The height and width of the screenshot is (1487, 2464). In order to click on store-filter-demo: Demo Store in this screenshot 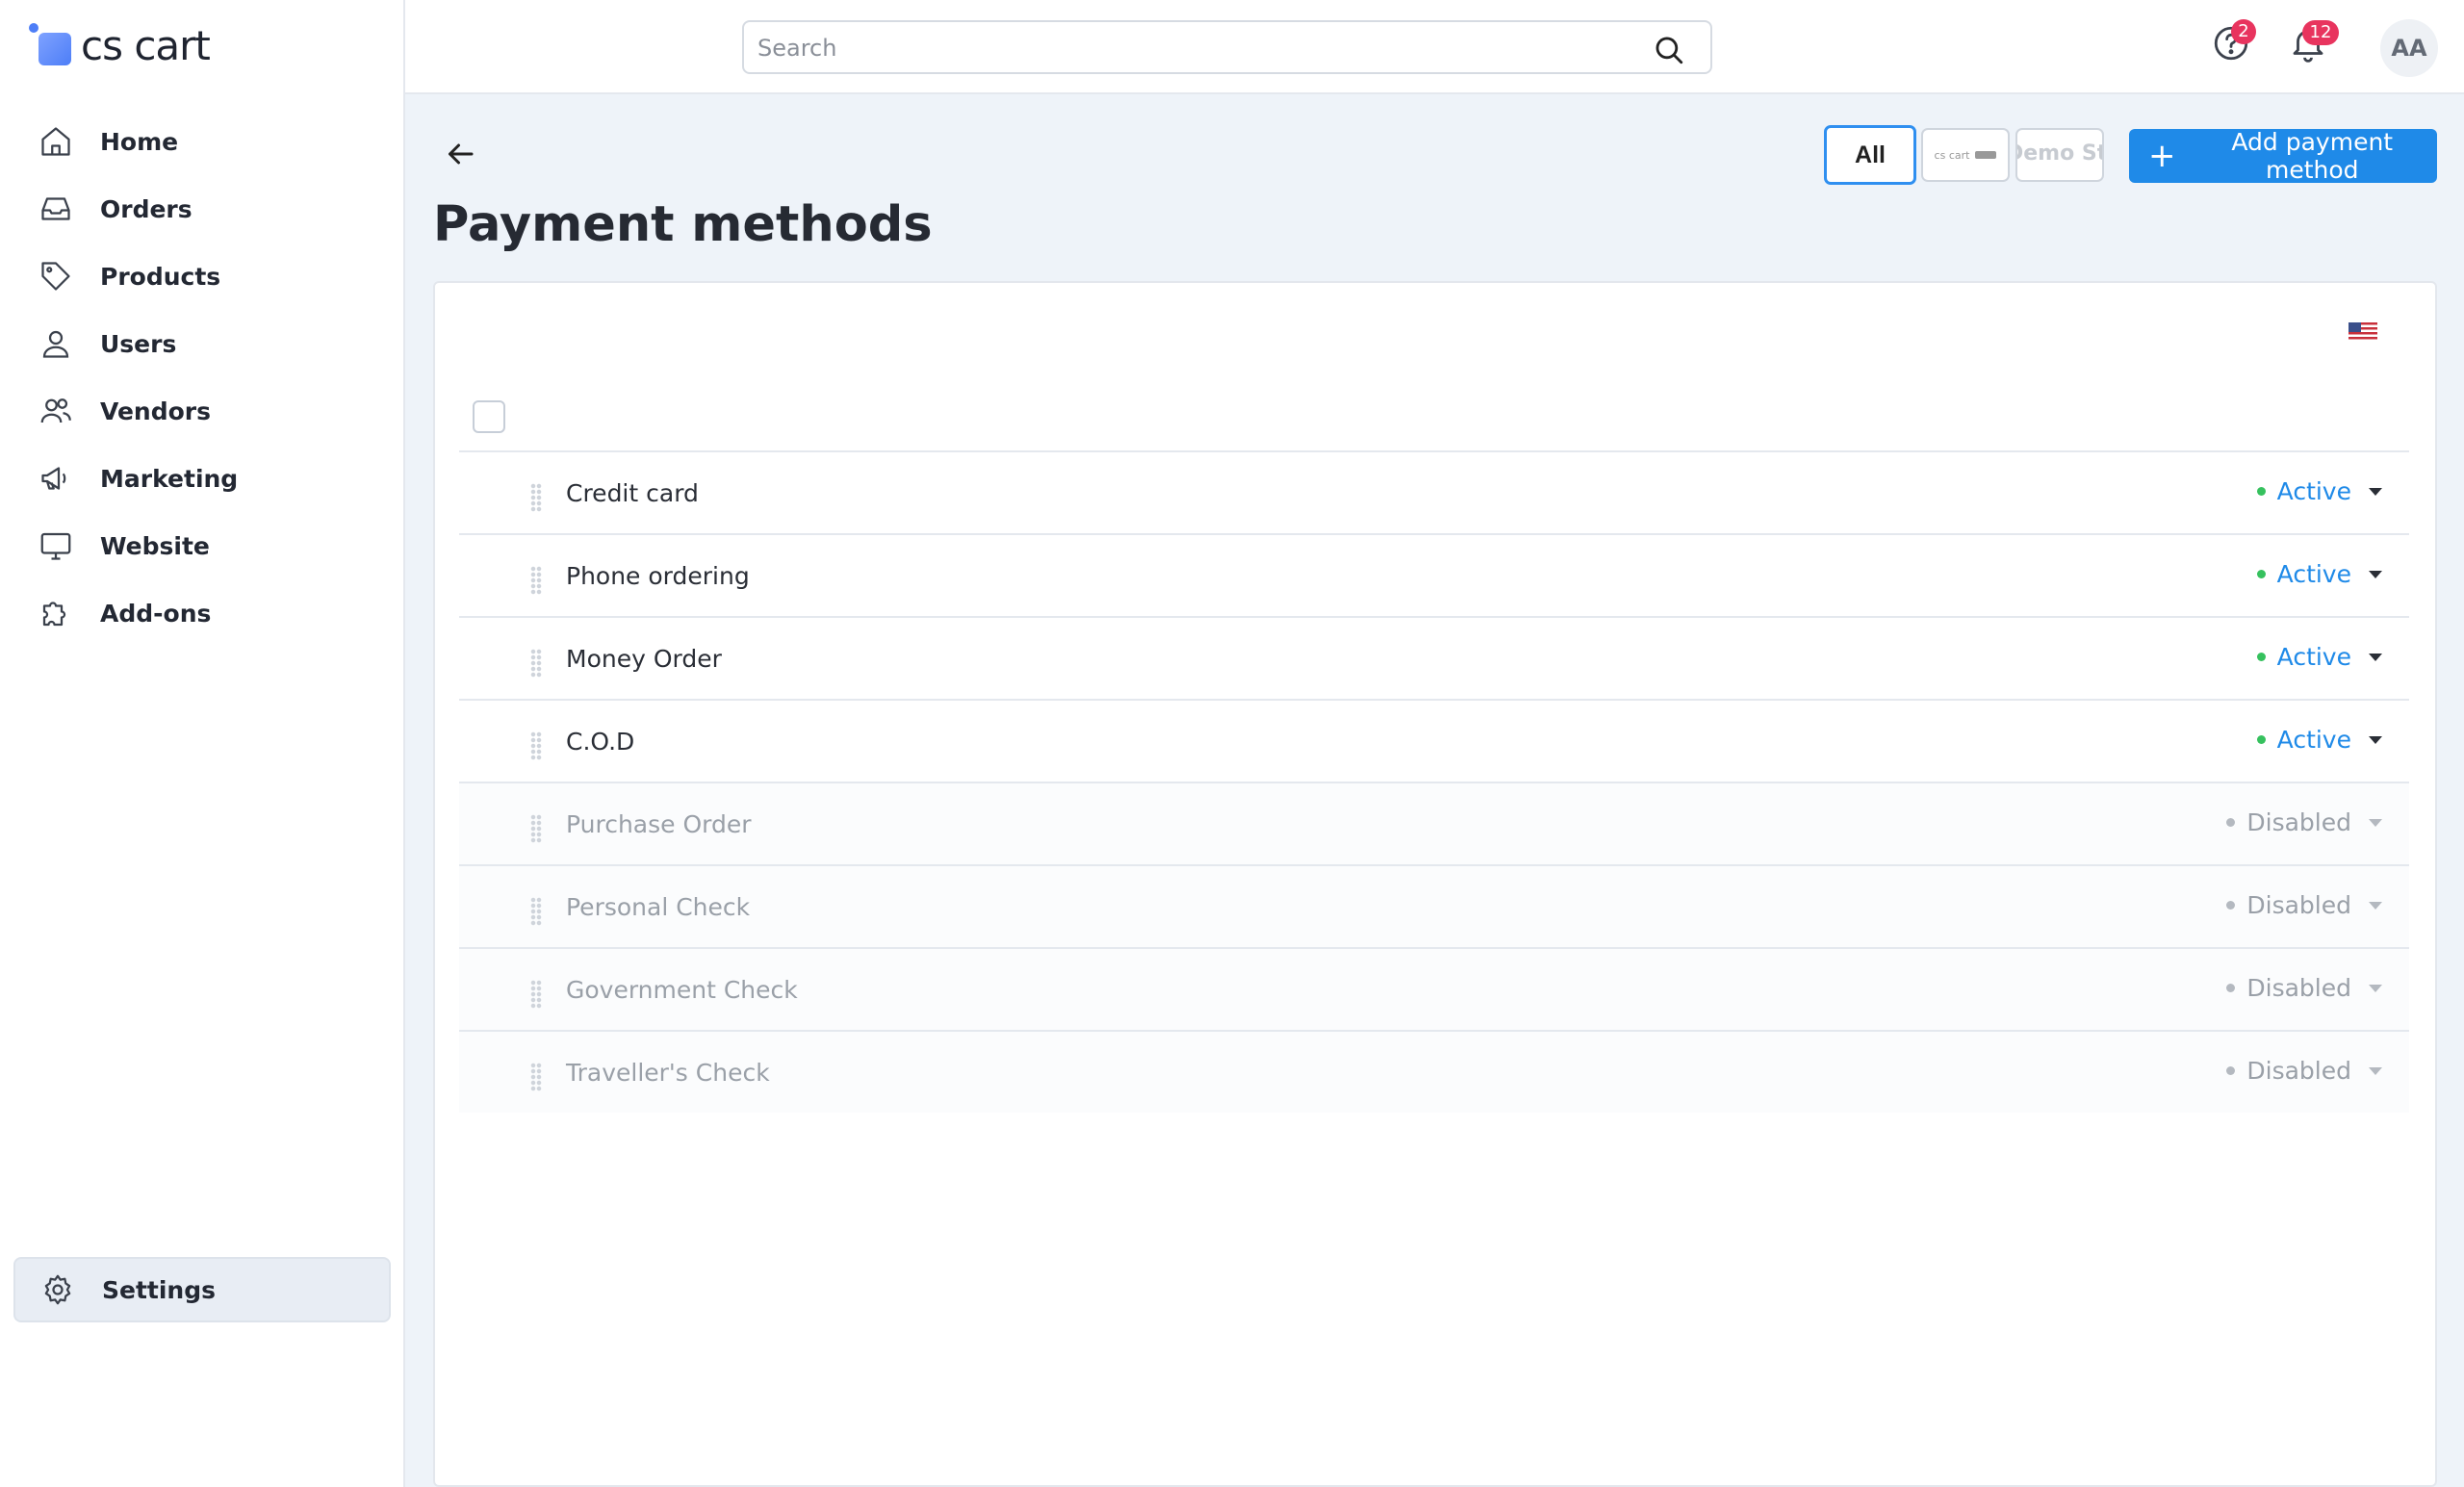, I will do `click(2059, 155)`.